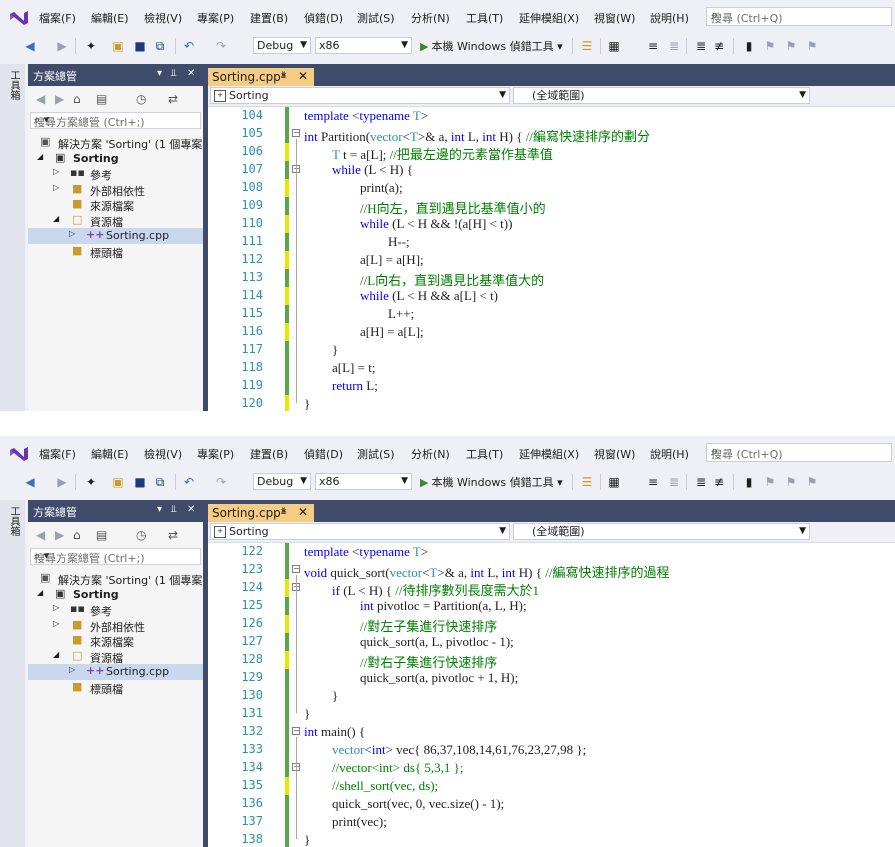 Image resolution: width=895 pixels, height=847 pixels. What do you see at coordinates (40, 99) in the screenshot?
I see `back-icon: ◀` at bounding box center [40, 99].